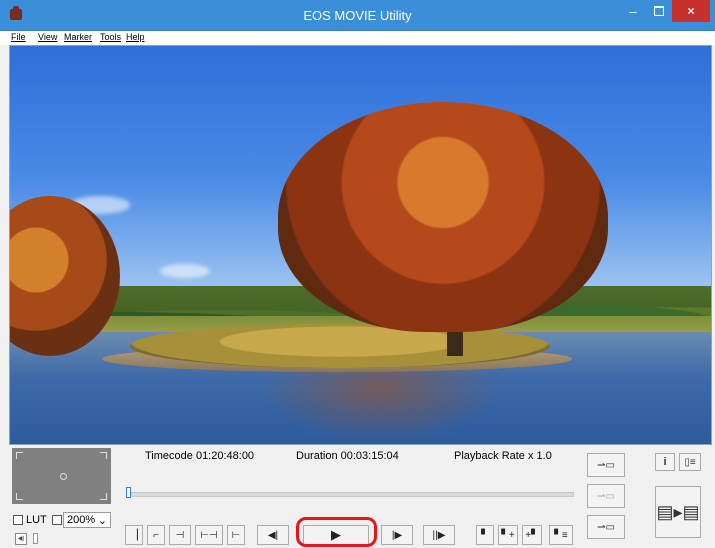 This screenshot has height=548, width=715. Describe the element at coordinates (350, 494) in the screenshot. I see `seek-bar` at that location.